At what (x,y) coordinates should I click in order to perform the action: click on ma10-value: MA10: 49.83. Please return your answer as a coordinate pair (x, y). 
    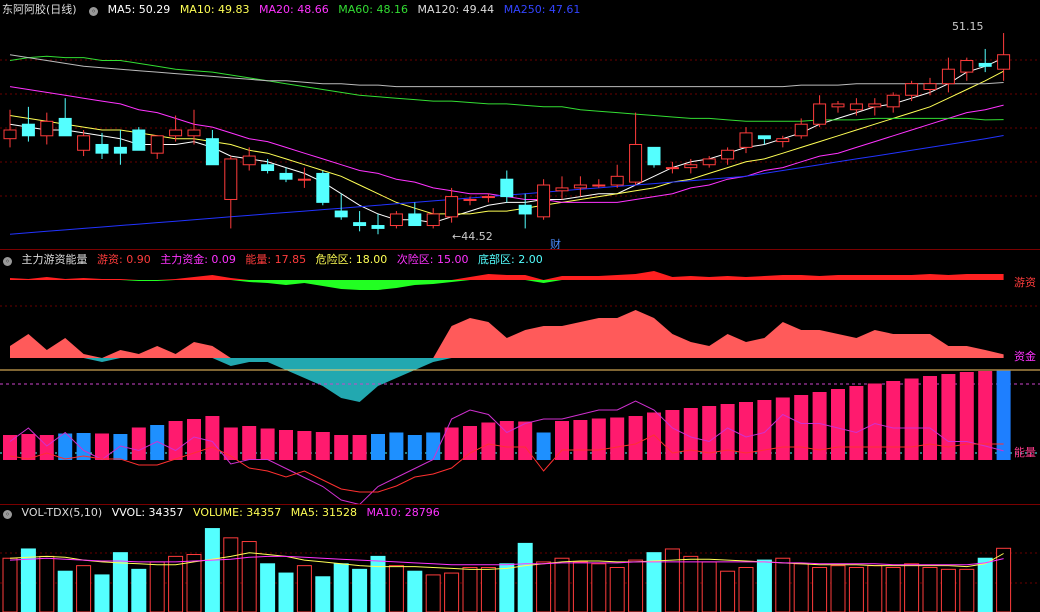
    Looking at the image, I should click on (214, 9).